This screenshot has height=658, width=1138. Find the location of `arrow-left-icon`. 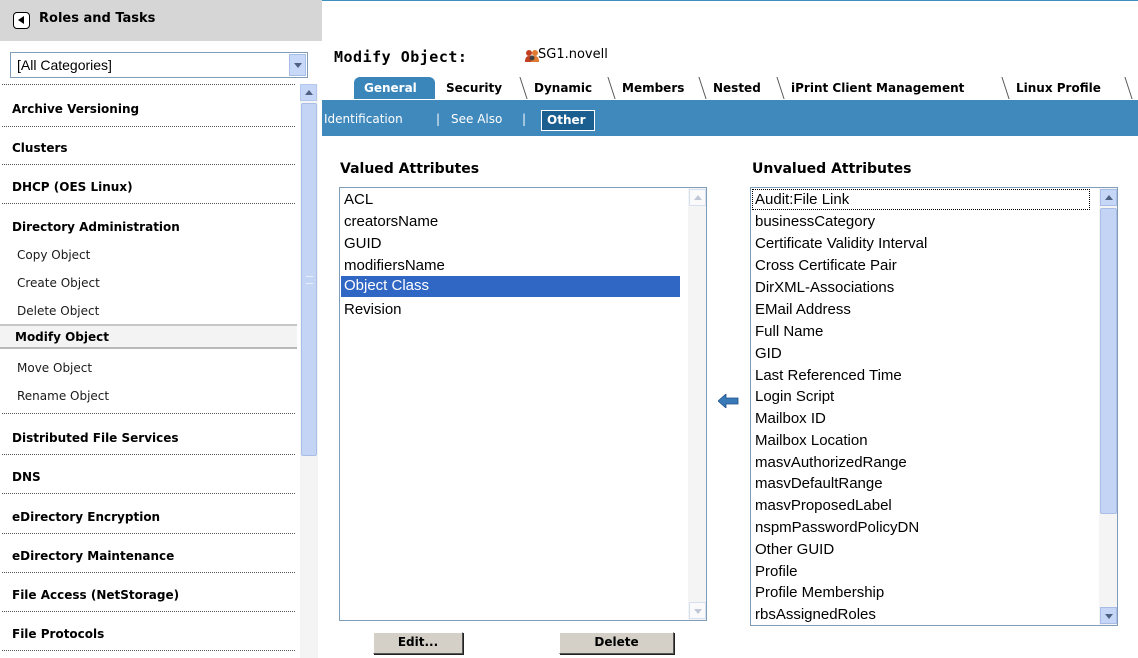

arrow-left-icon is located at coordinates (729, 401).